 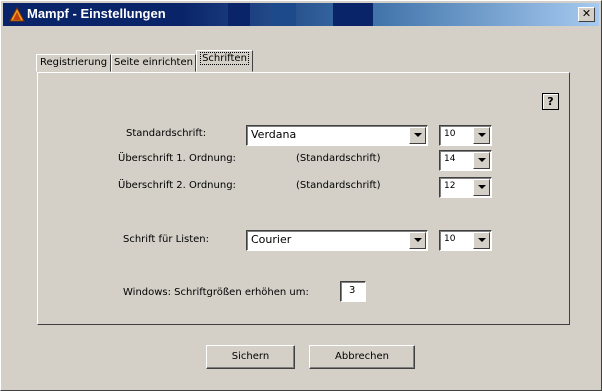 I want to click on heading2-size-select: 12, so click(x=465, y=187).